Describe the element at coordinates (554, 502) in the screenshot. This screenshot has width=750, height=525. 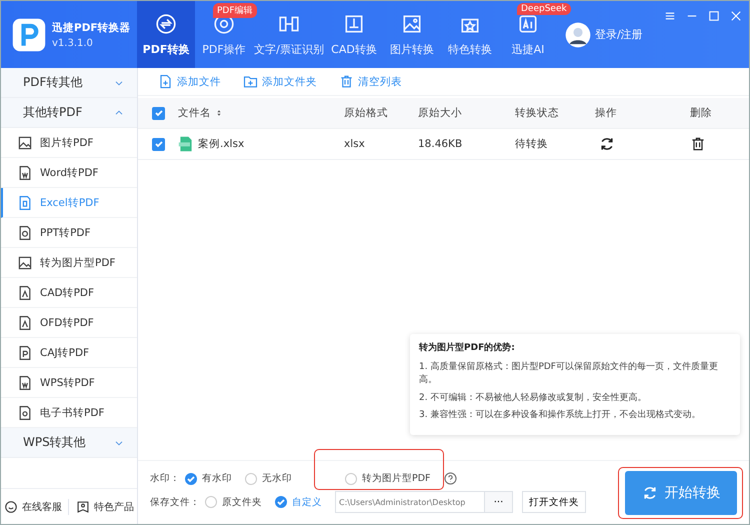
I see `open-folder-button: 打开文件夹` at that location.